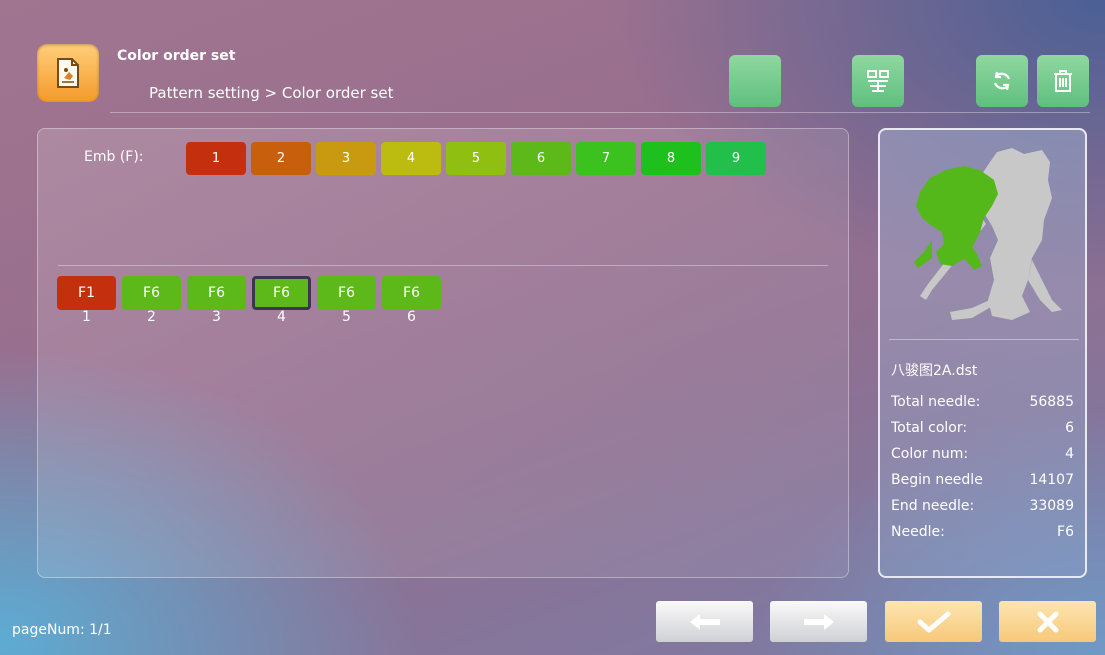 Image resolution: width=1105 pixels, height=655 pixels. What do you see at coordinates (671, 158) in the screenshot?
I see `emb-color-button-8: 8` at bounding box center [671, 158].